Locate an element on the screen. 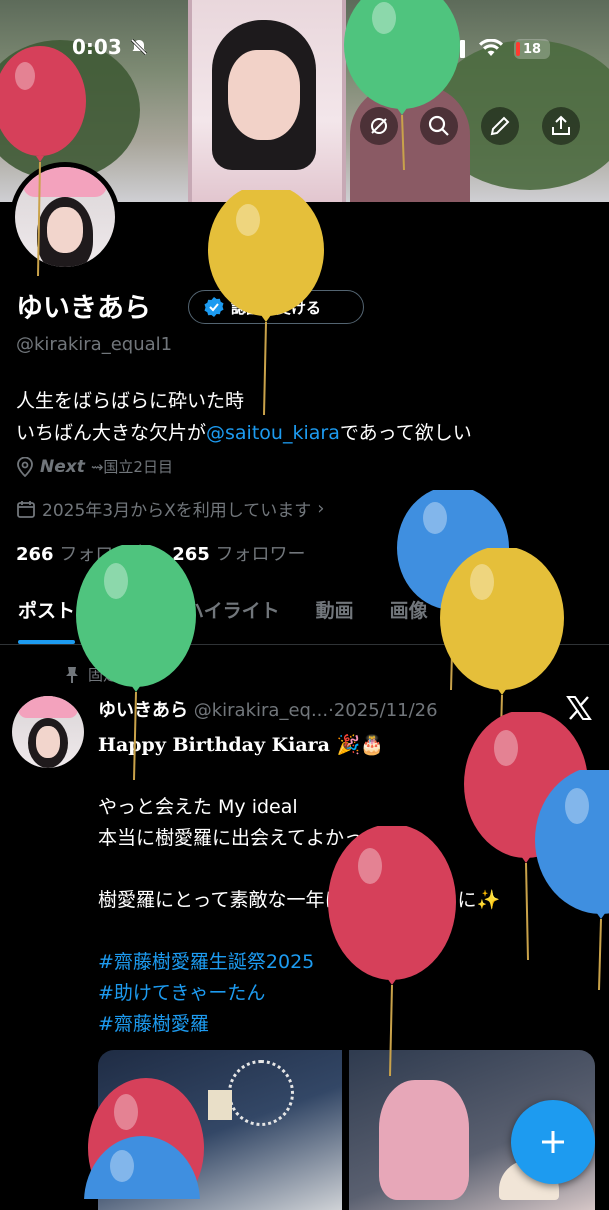 The height and width of the screenshot is (1210, 609). location-brand: Next is located at coordinates (62, 466).